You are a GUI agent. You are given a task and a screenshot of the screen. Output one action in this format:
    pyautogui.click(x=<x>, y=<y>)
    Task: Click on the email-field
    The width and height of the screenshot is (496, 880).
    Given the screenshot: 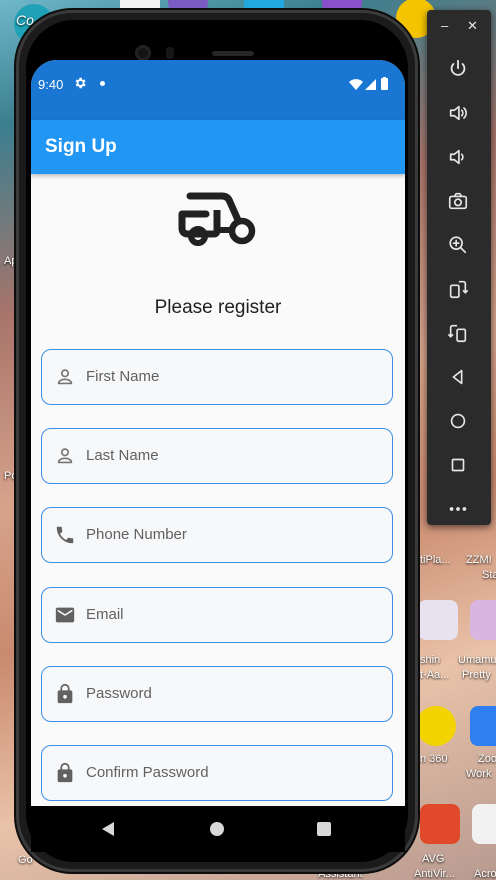 What is the action you would take?
    pyautogui.click(x=217, y=615)
    